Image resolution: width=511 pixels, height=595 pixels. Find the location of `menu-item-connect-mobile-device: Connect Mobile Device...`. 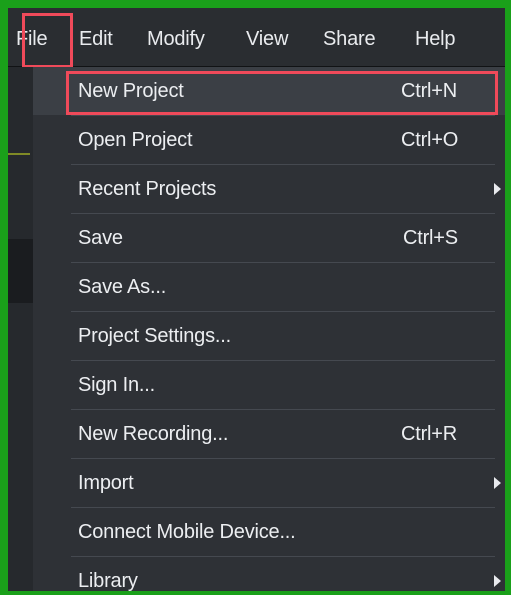

menu-item-connect-mobile-device: Connect Mobile Device... is located at coordinates (269, 532).